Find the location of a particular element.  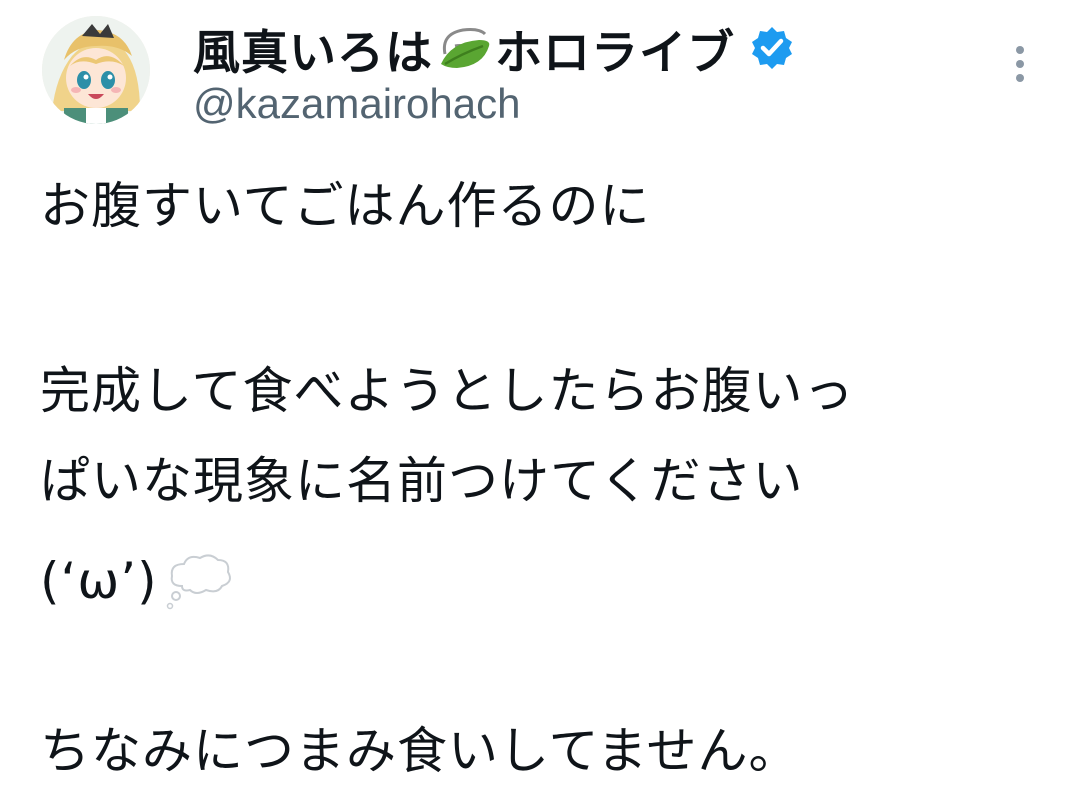

tweet-text-line: ぱいな現象に名前つけてください is located at coordinates (422, 481).